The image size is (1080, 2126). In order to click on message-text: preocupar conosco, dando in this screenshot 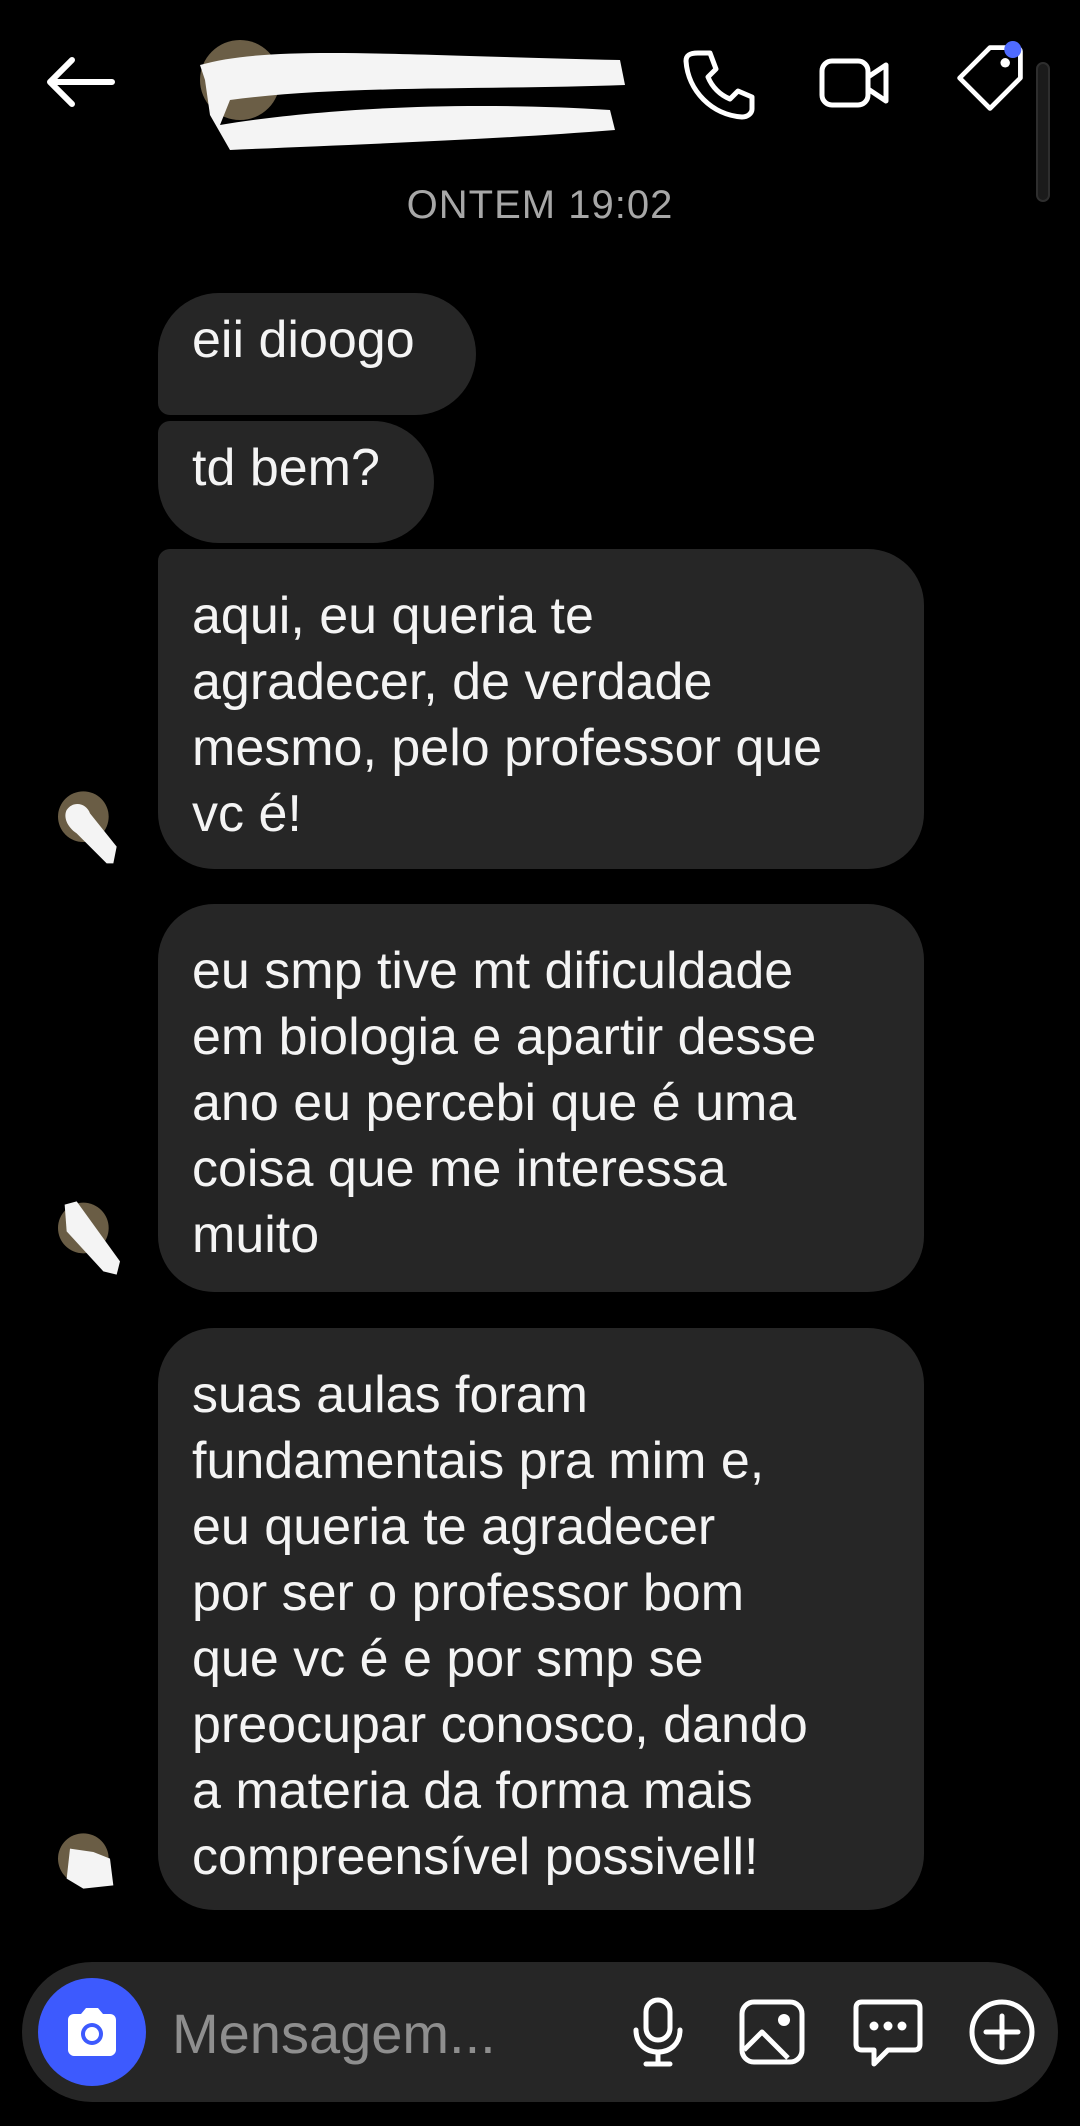, I will do `click(500, 1725)`.